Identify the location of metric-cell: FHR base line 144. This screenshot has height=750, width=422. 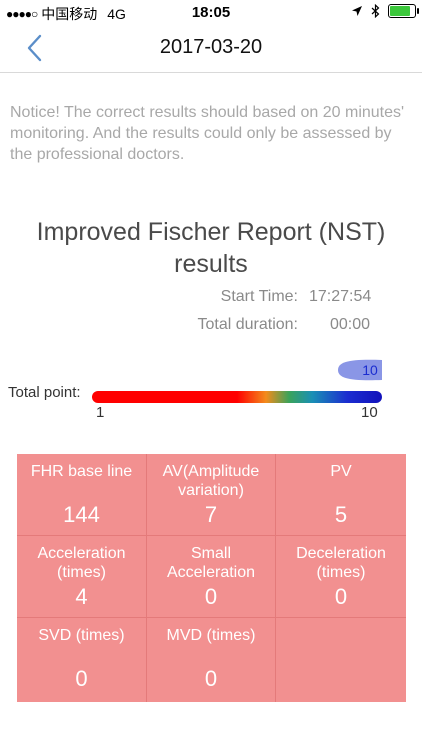
(82, 495).